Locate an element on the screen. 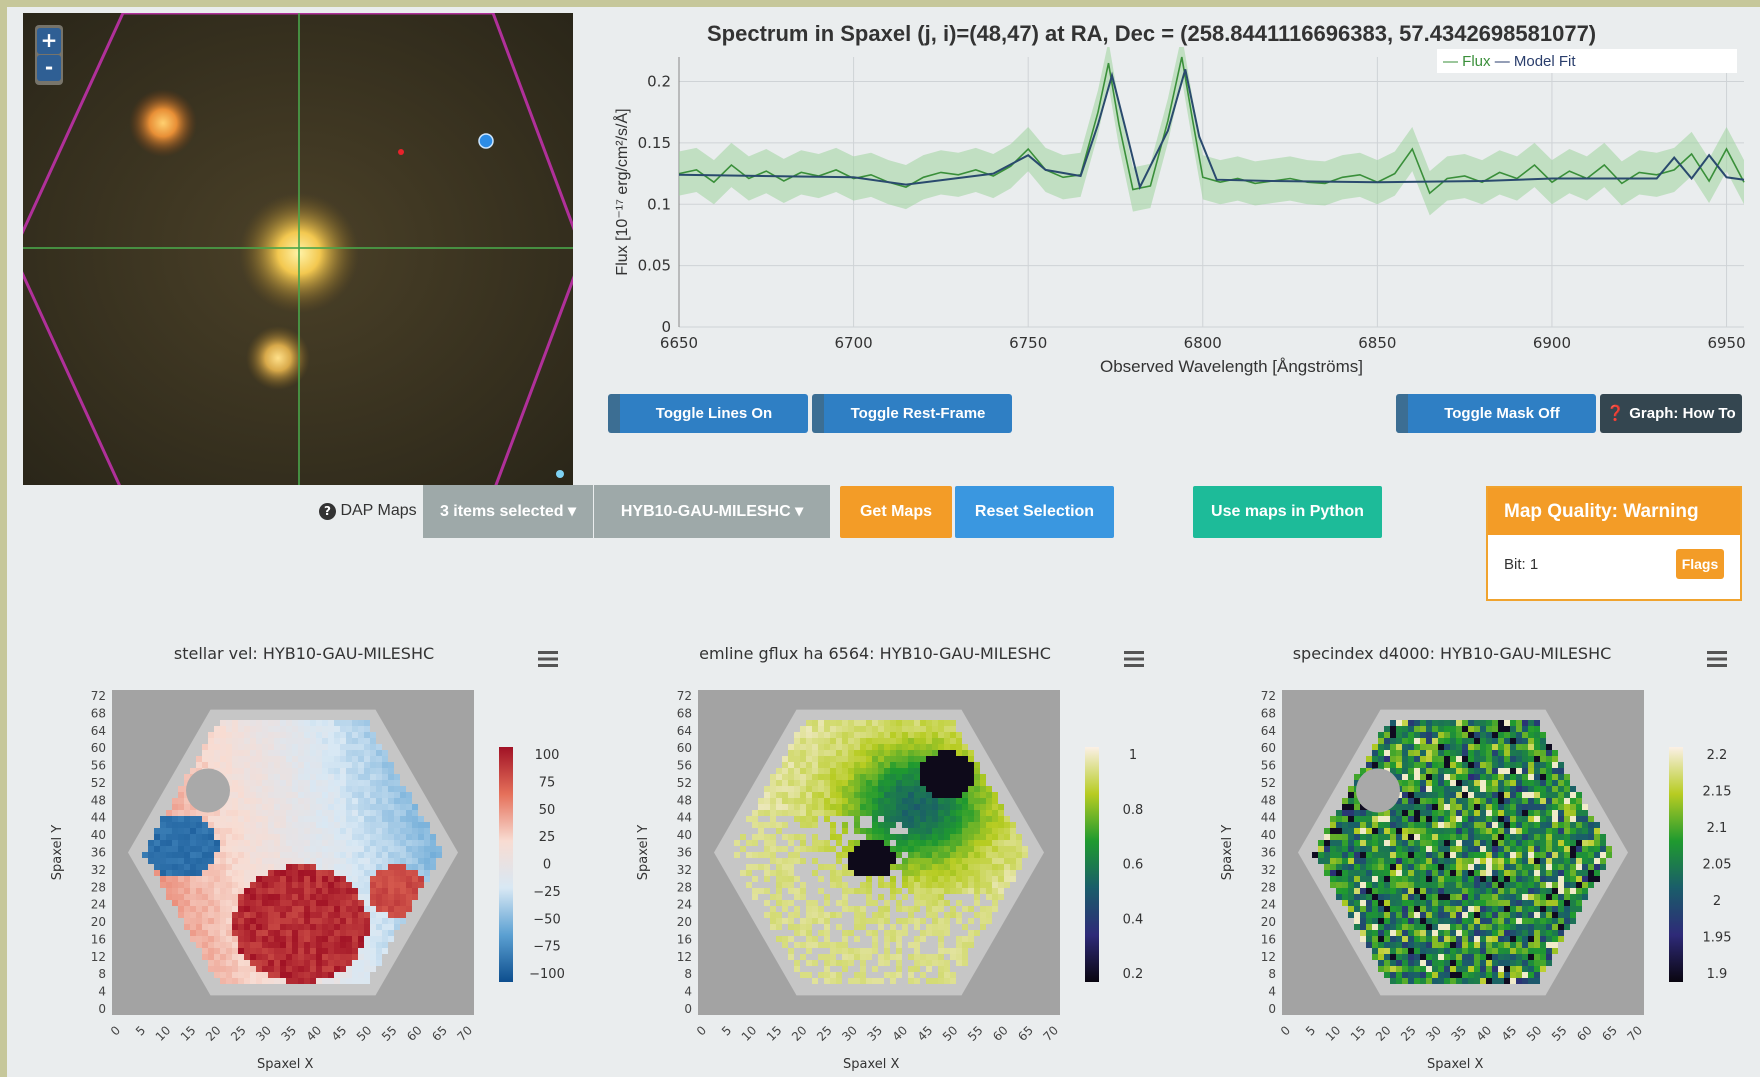  spectrum-legend: — Flux — Model Fit is located at coordinates (1587, 61).